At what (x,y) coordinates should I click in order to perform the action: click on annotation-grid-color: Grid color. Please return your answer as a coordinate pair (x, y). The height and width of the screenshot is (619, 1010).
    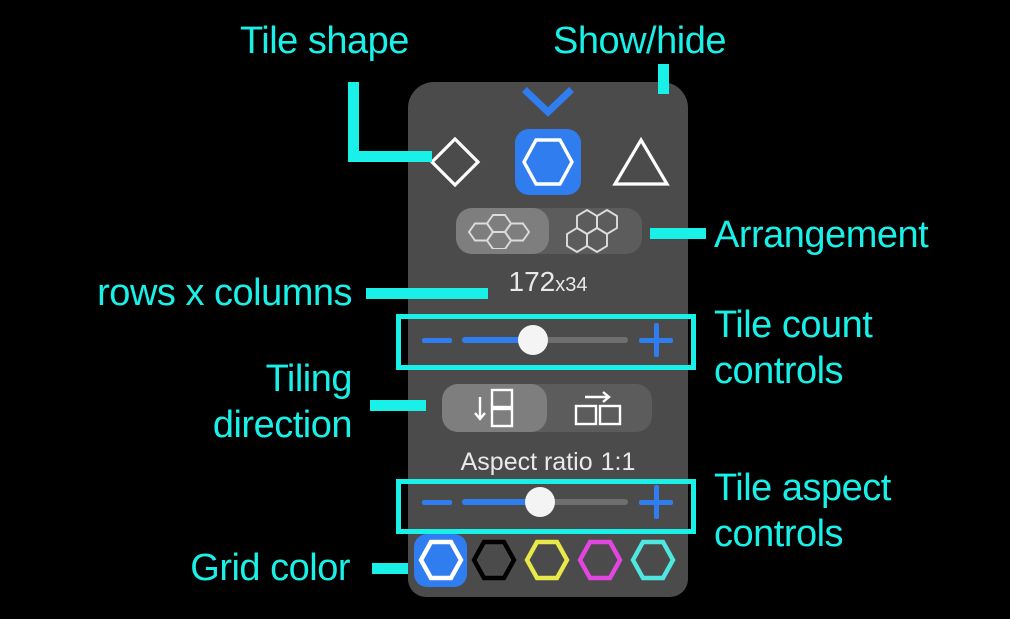
    Looking at the image, I should click on (270, 568).